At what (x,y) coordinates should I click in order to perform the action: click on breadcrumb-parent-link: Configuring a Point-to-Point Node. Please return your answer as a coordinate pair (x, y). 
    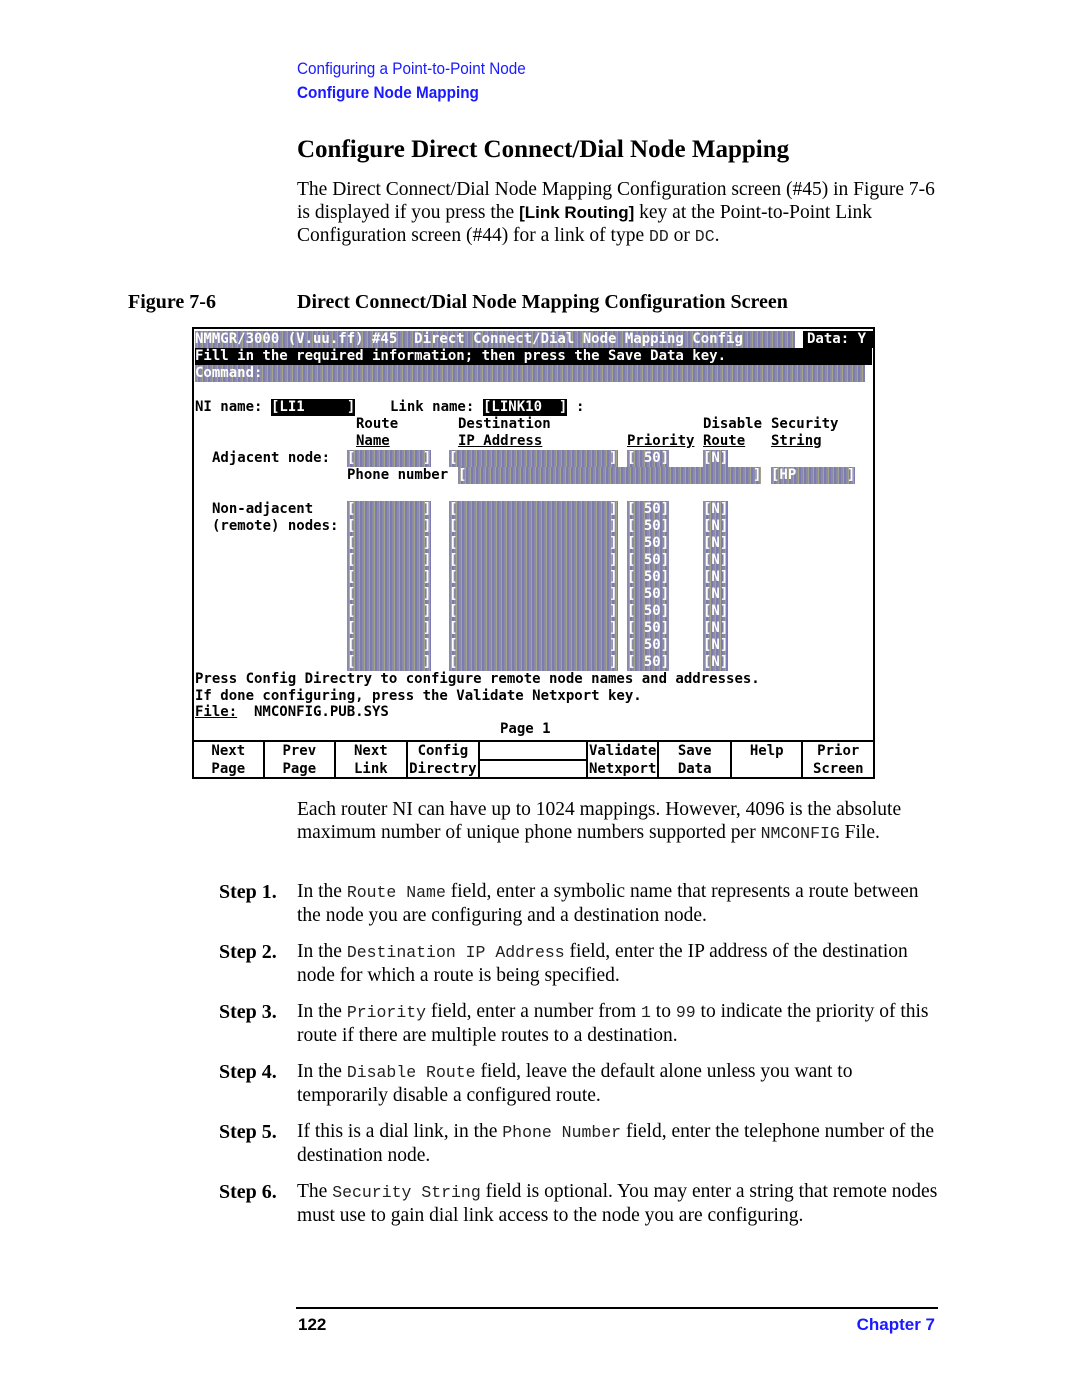
    Looking at the image, I should click on (411, 69).